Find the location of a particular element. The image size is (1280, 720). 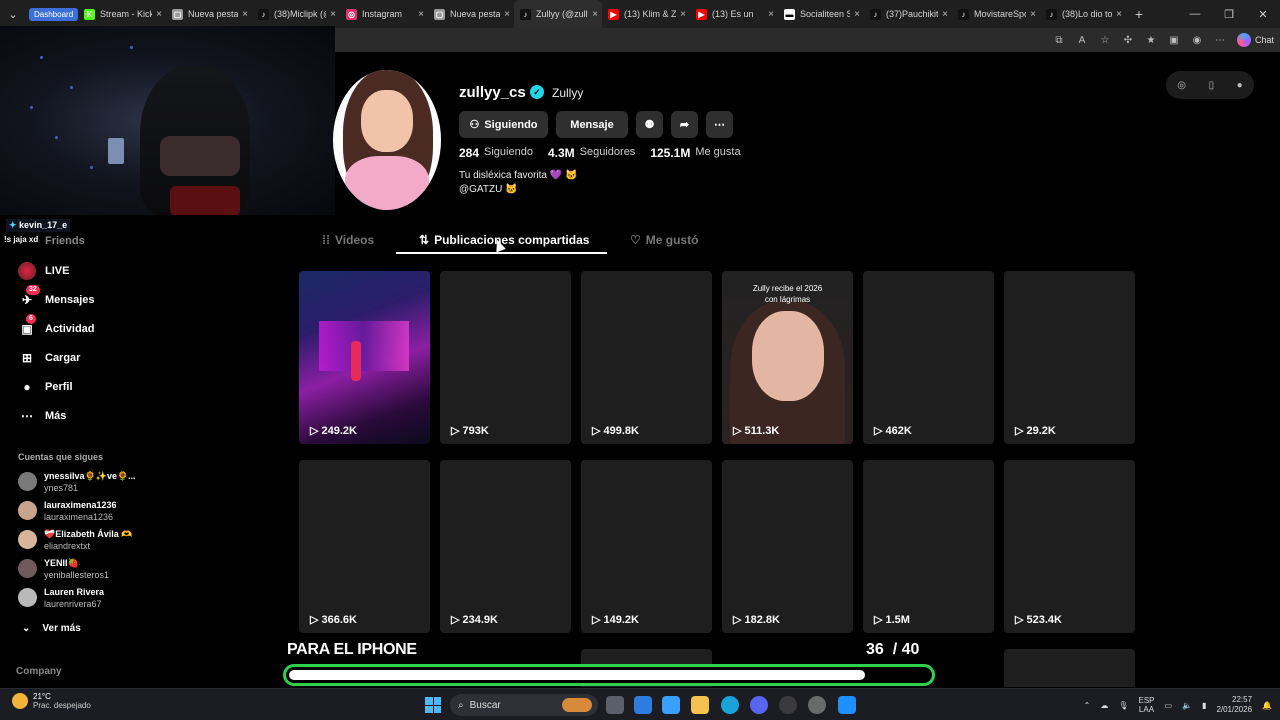

microphone-icon: 🎙 is located at coordinates (1123, 705).